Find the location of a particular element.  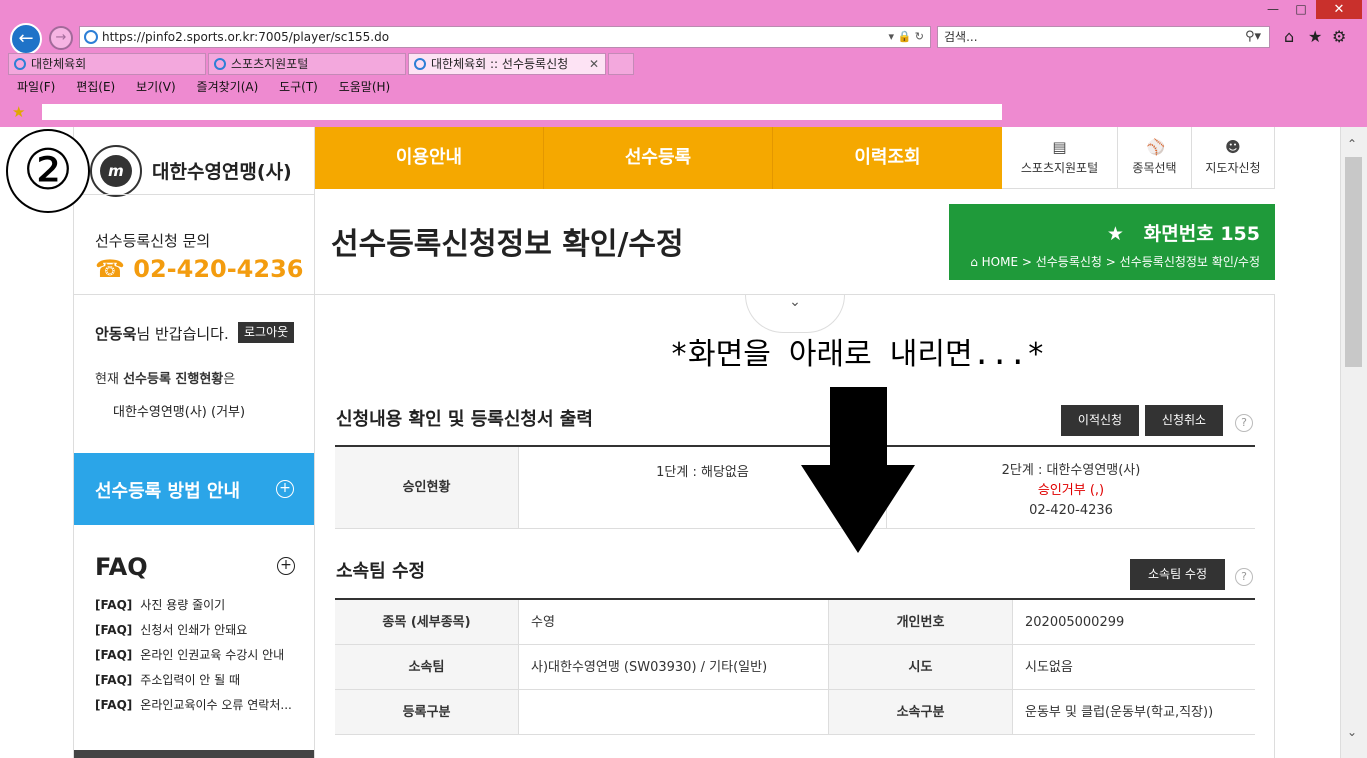

stage2-status: 승인거부 (,) is located at coordinates (1071, 490).